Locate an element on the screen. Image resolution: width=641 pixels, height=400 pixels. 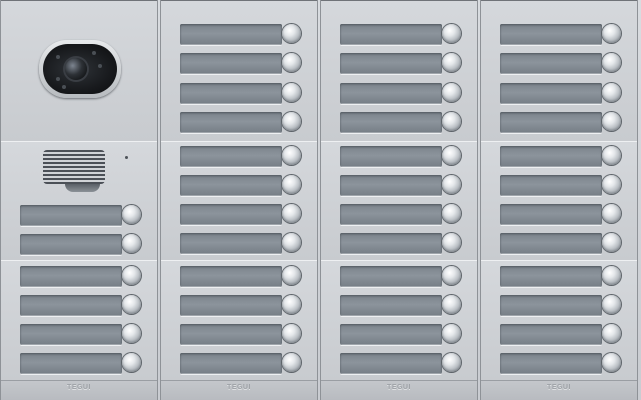
panel-footer: TEGUI is located at coordinates (79, 390).